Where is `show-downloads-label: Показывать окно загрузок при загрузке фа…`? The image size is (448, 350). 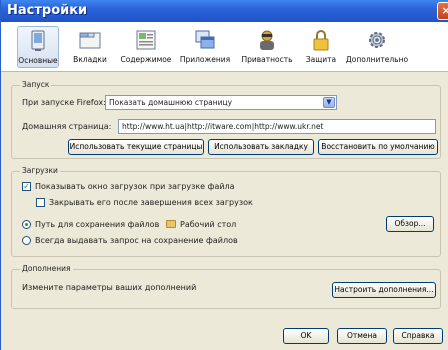 show-downloads-label: Показывать окно загрузок при загрузке фа… is located at coordinates (135, 186).